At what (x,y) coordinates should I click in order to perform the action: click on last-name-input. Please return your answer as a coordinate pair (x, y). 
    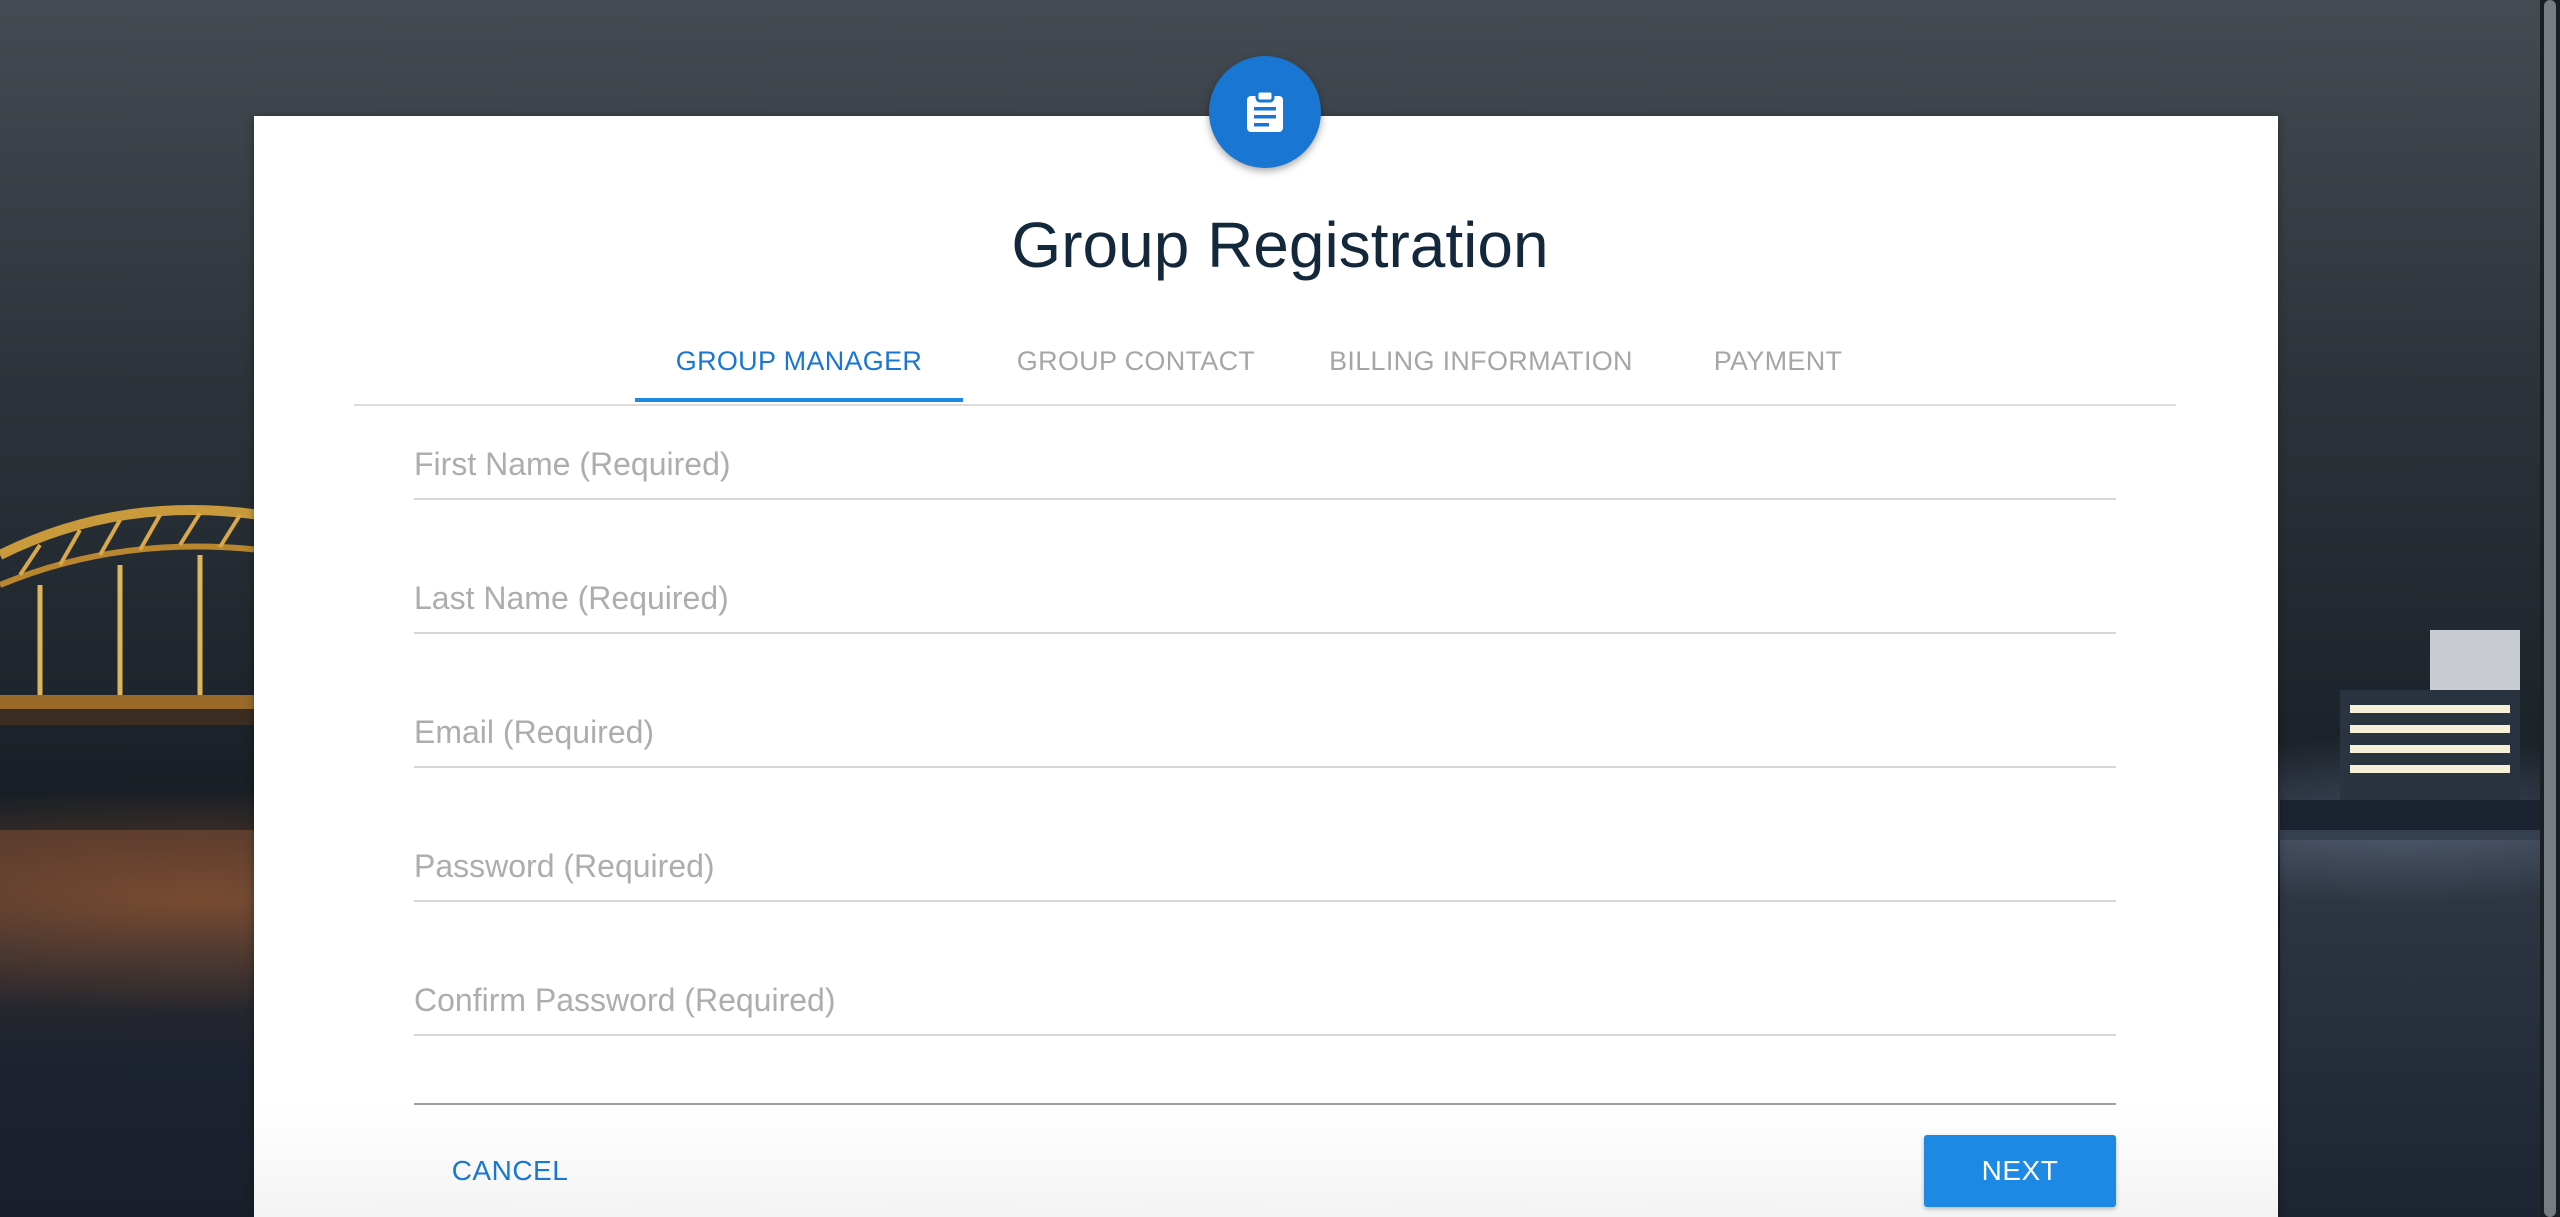
    Looking at the image, I should click on (1265, 598).